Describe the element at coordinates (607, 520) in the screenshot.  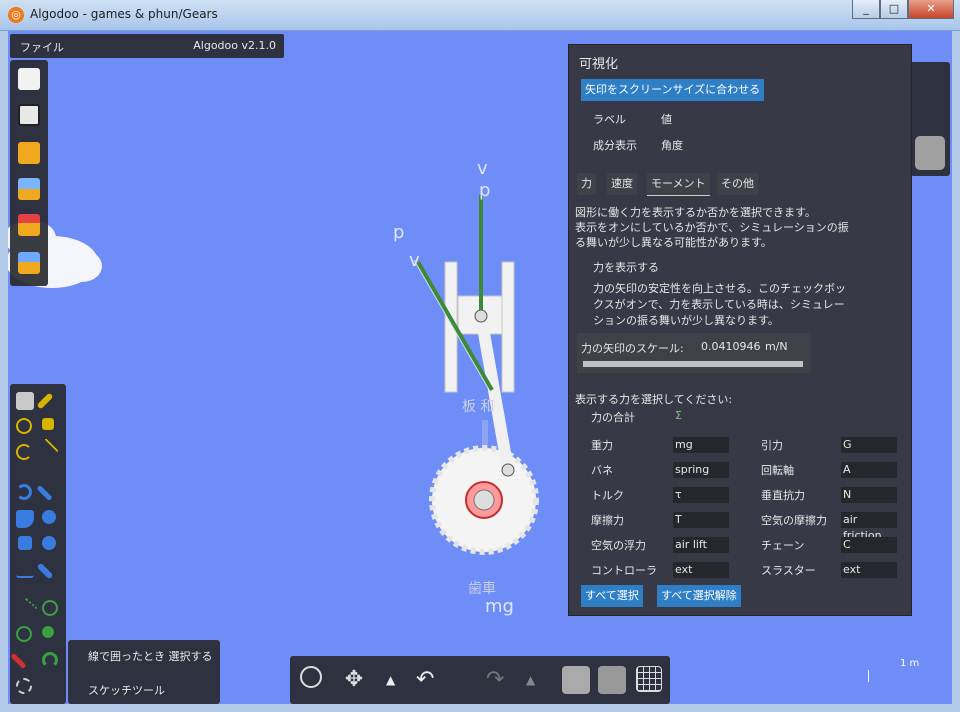
I see `force-label: 摩擦力` at that location.